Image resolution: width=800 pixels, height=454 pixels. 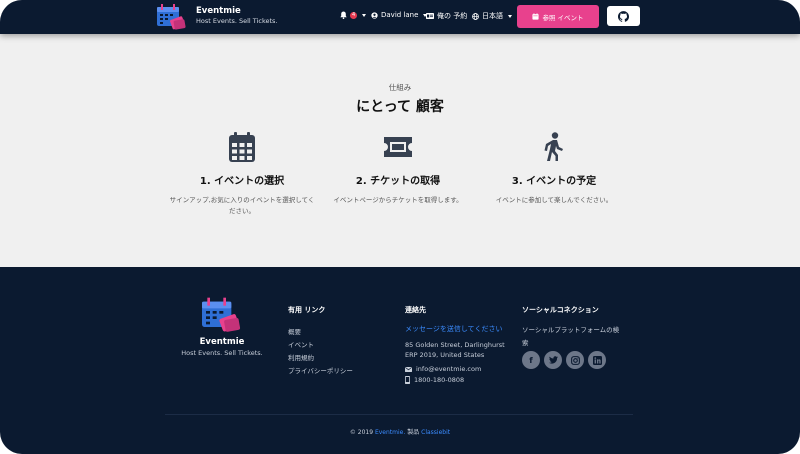 I want to click on contact-heading: 連絡先, so click(x=415, y=310).